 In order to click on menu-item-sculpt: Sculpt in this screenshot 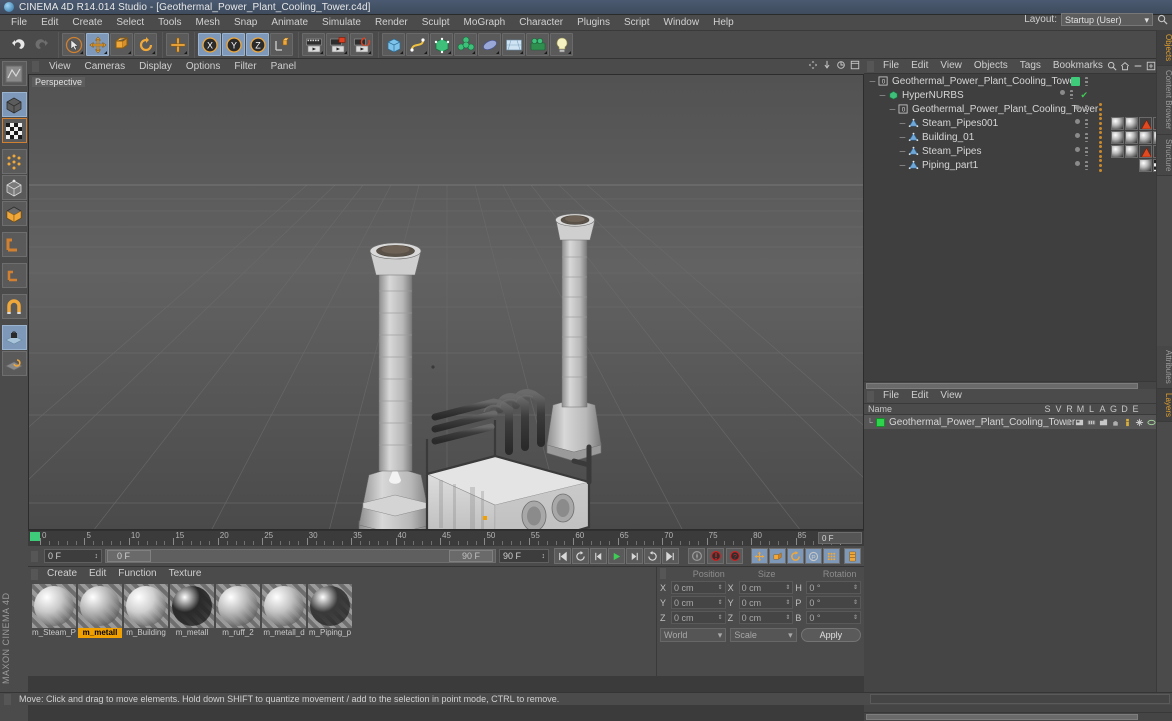, I will do `click(436, 23)`.